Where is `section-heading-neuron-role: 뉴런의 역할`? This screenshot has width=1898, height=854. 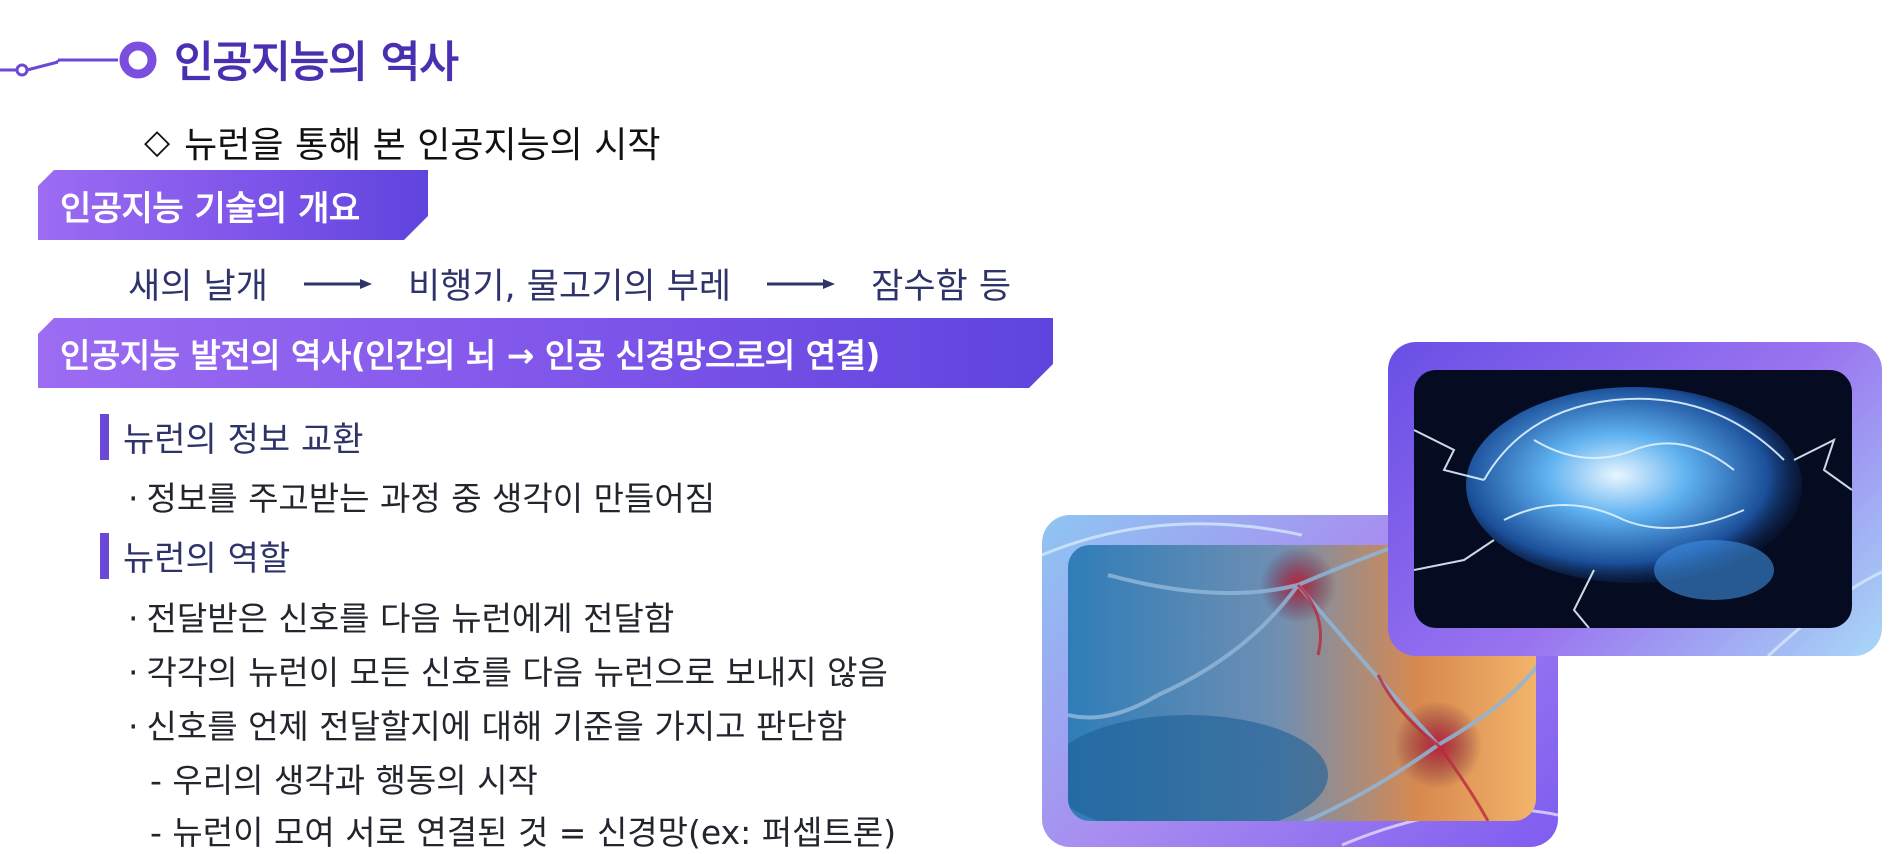
section-heading-neuron-role: 뉴런의 역할 is located at coordinates (195, 555).